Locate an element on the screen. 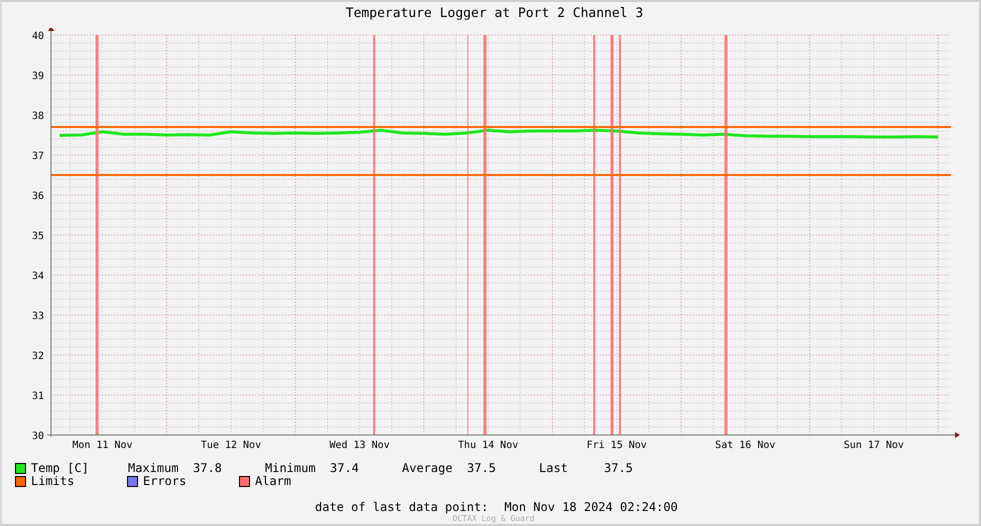  y-tick-label: 31 is located at coordinates (38, 396).